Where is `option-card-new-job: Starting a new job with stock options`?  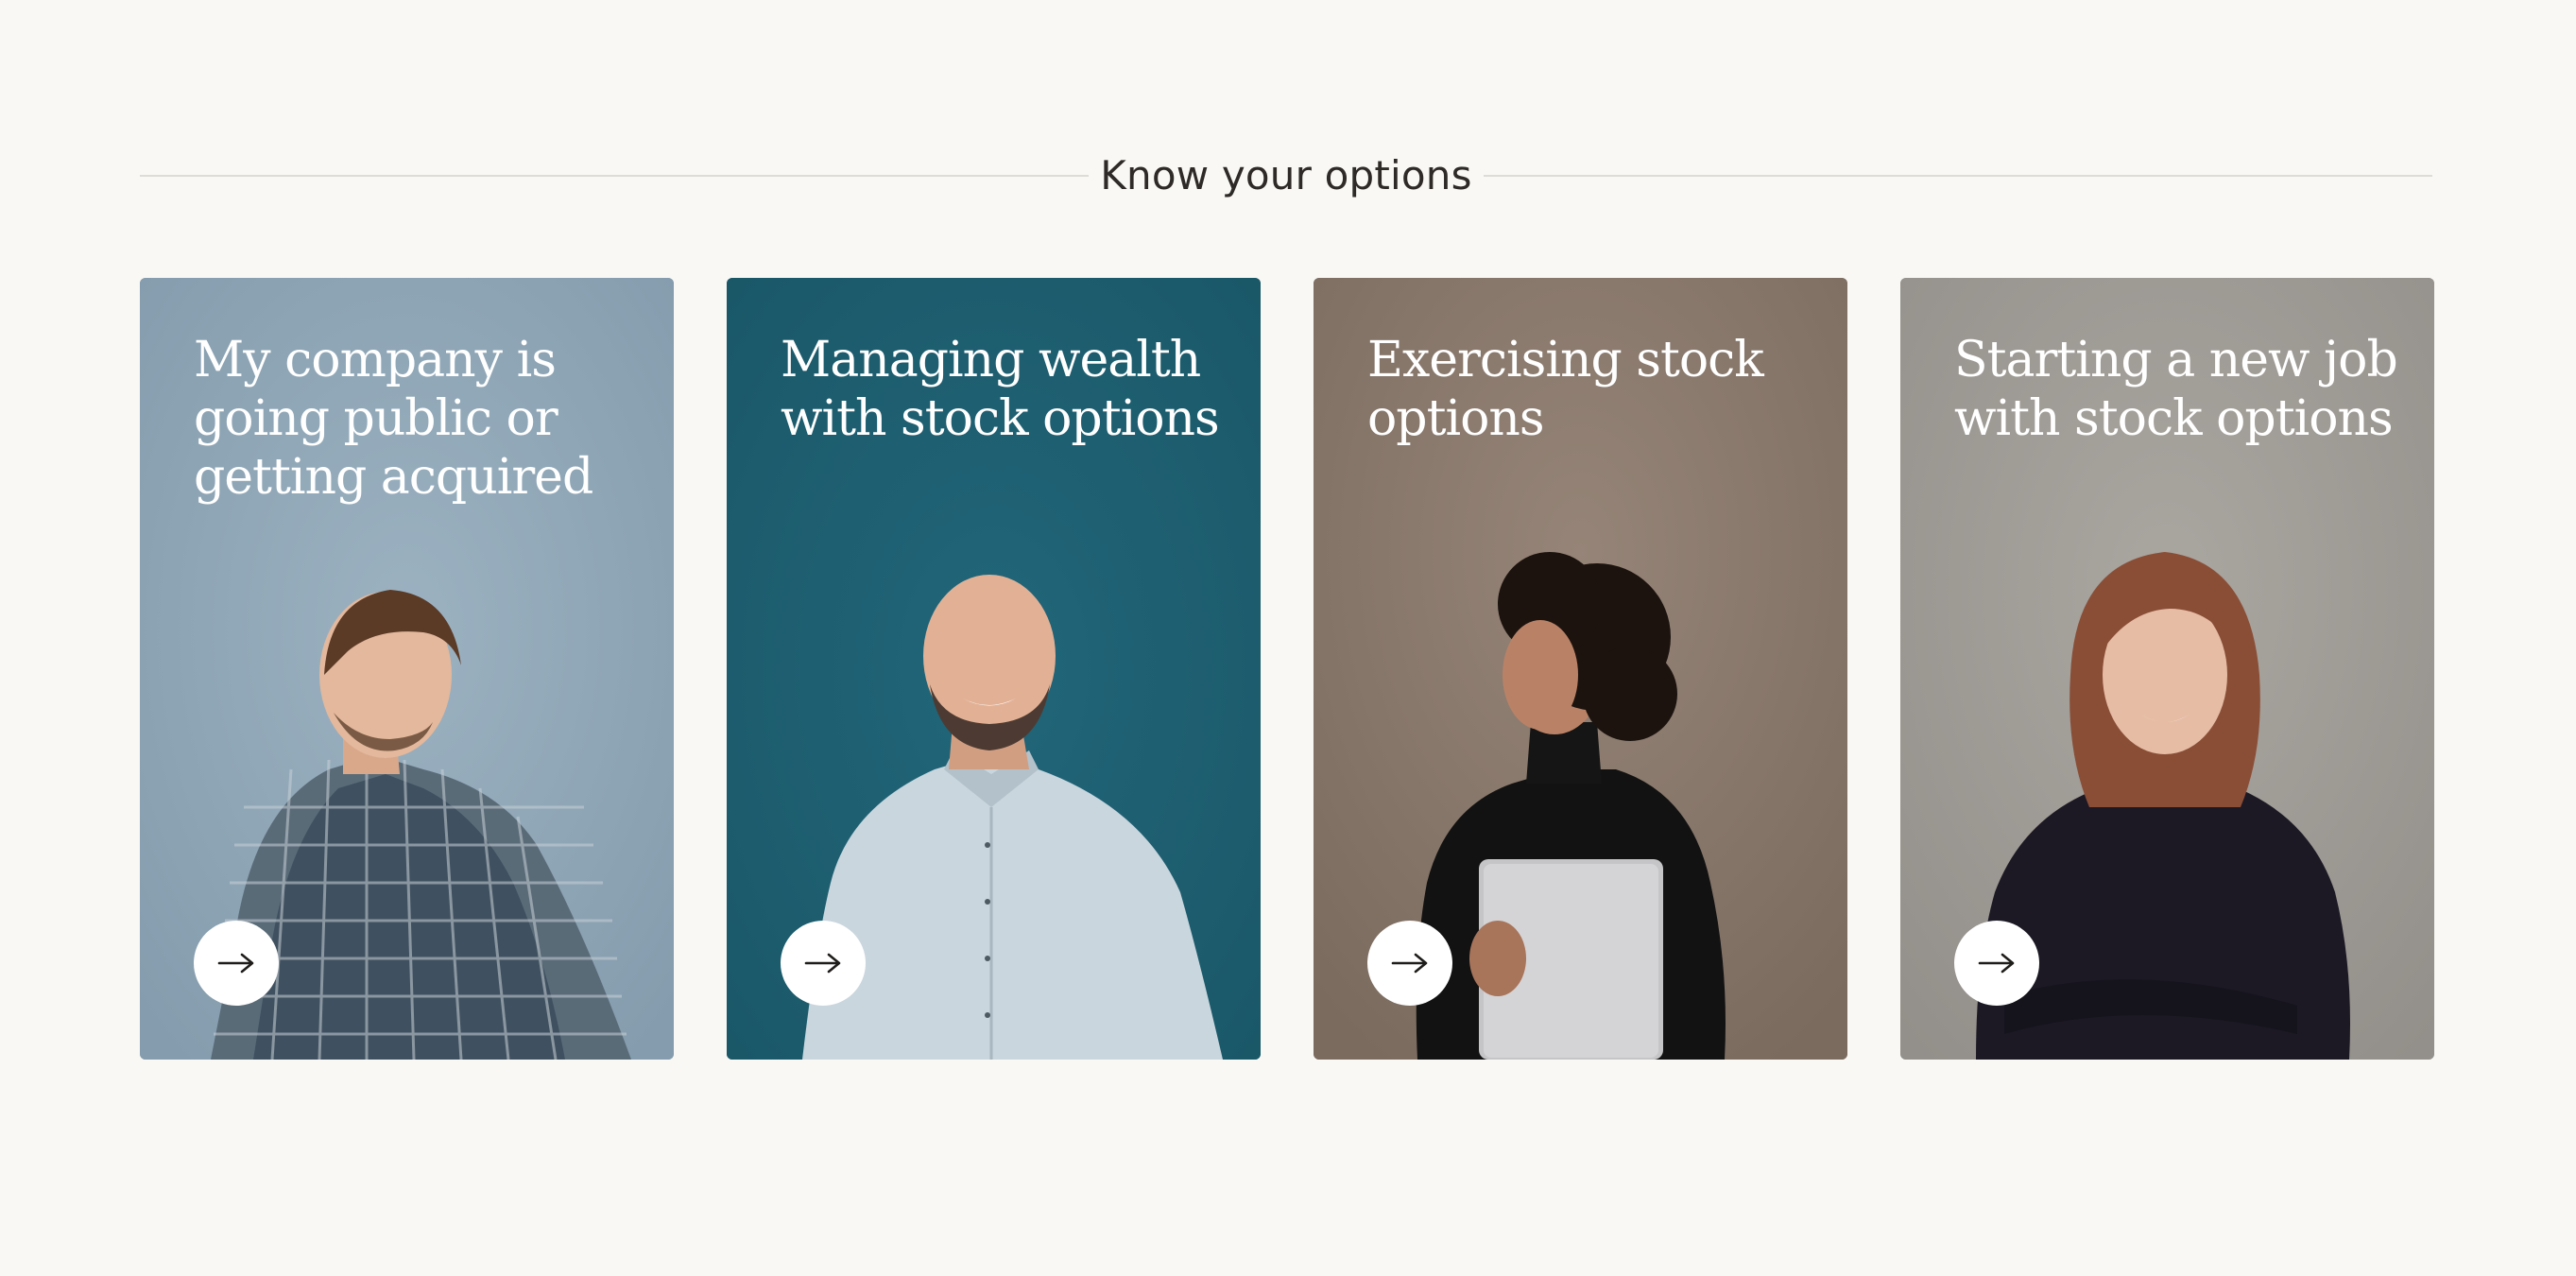
option-card-new-job: Starting a new job with stock options is located at coordinates (2167, 669).